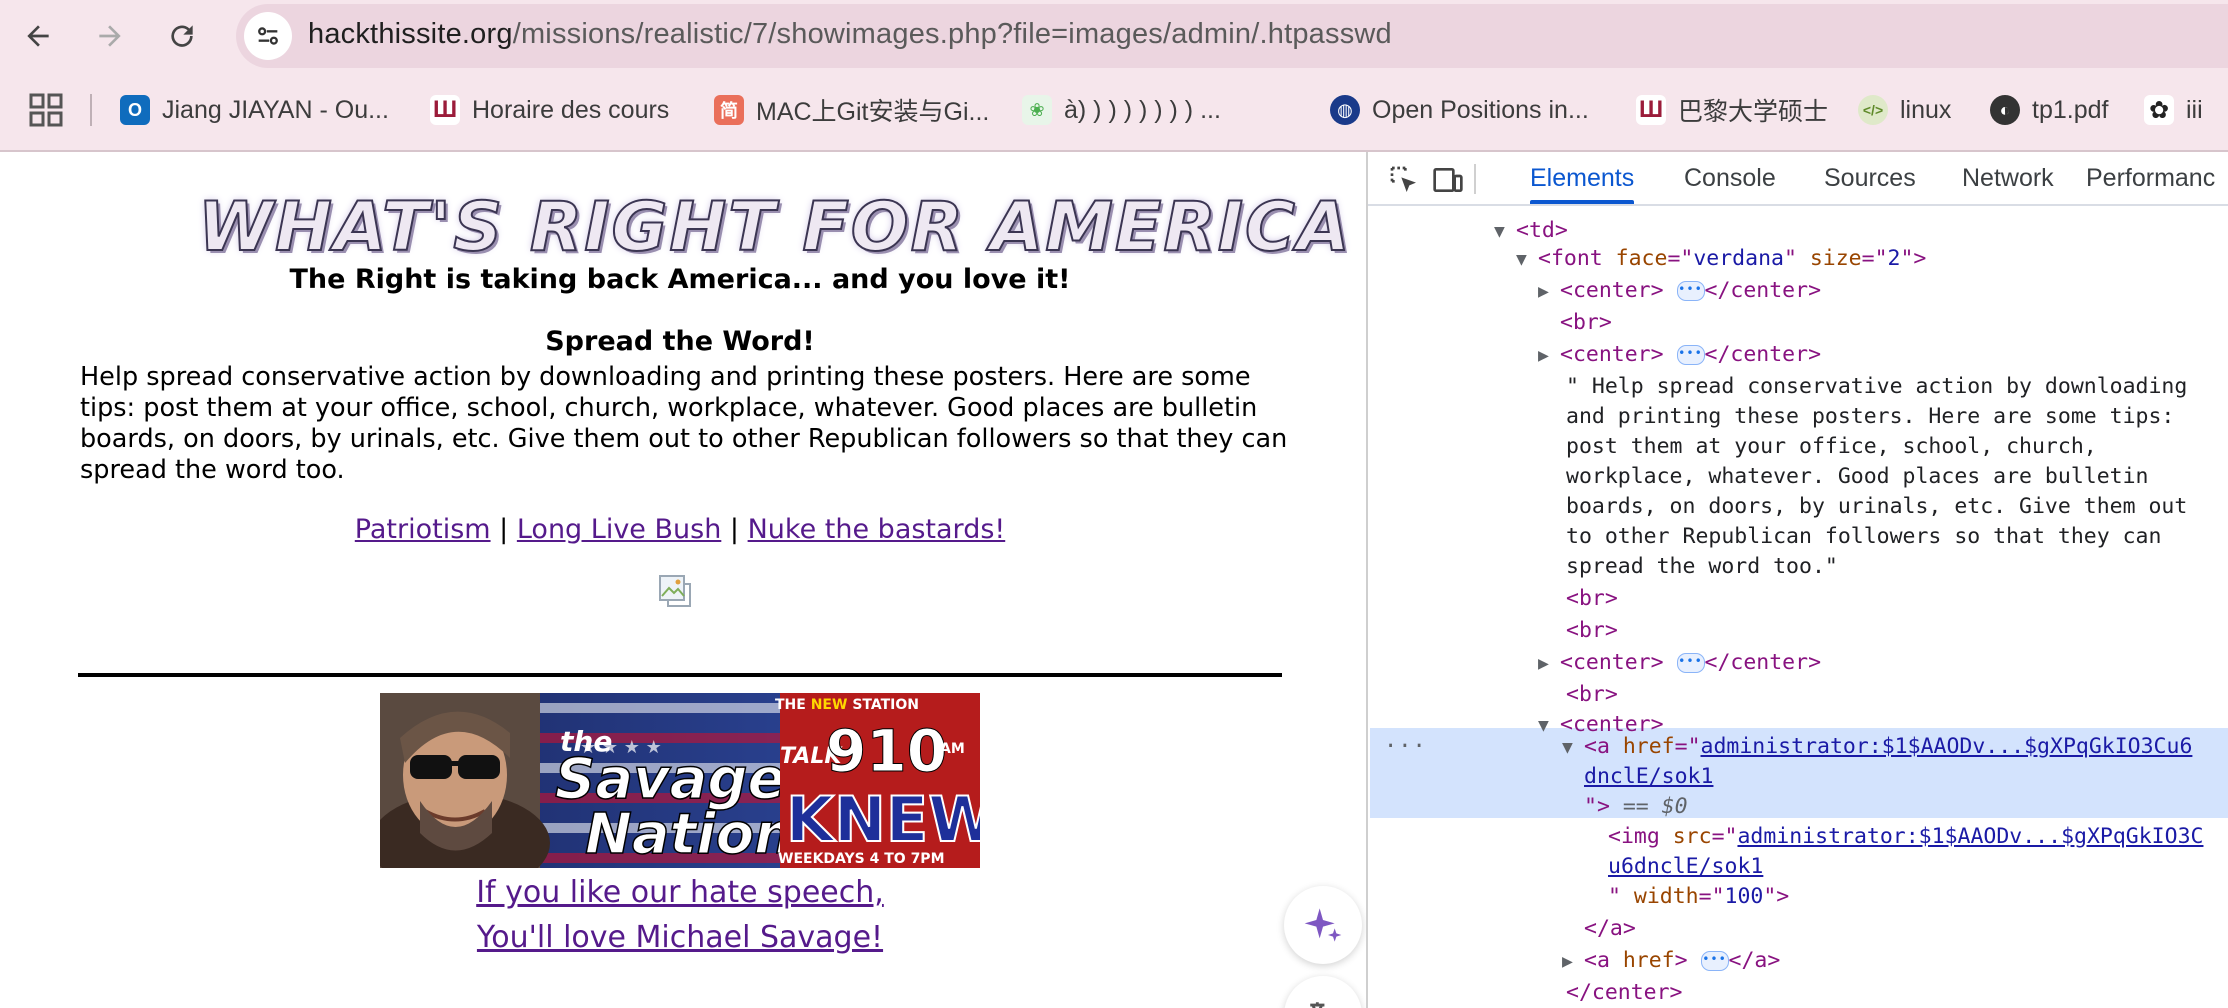 This screenshot has width=2228, height=1008. Describe the element at coordinates (1870, 178) in the screenshot. I see `tab-sources: Sources` at that location.